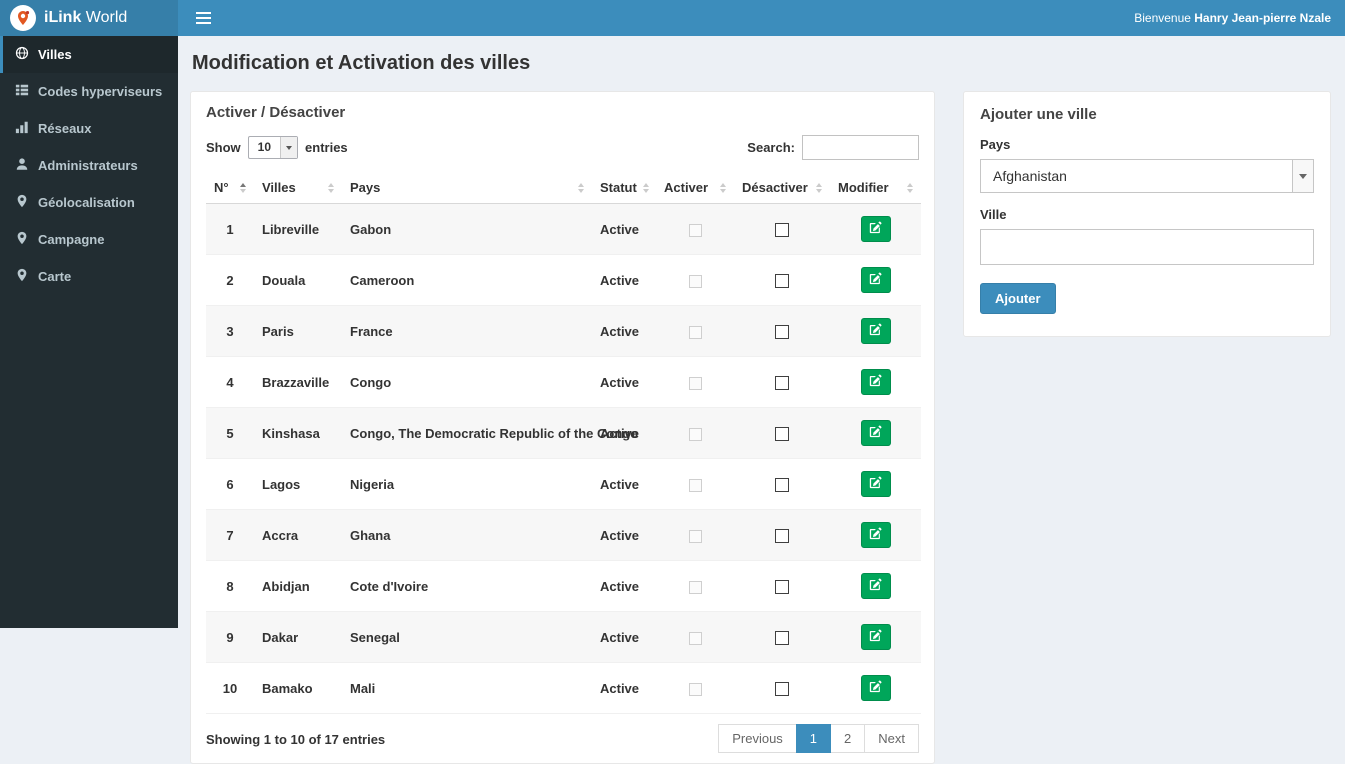 Image resolution: width=1345 pixels, height=764 pixels. I want to click on user-icon, so click(22, 165).